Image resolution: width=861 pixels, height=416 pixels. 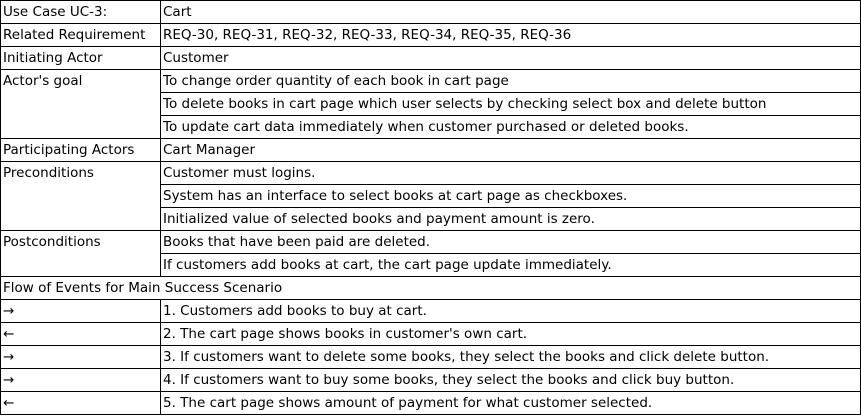 I want to click on flow-step-row: → 1. Customers add books to buy at cart., so click(x=430, y=311).